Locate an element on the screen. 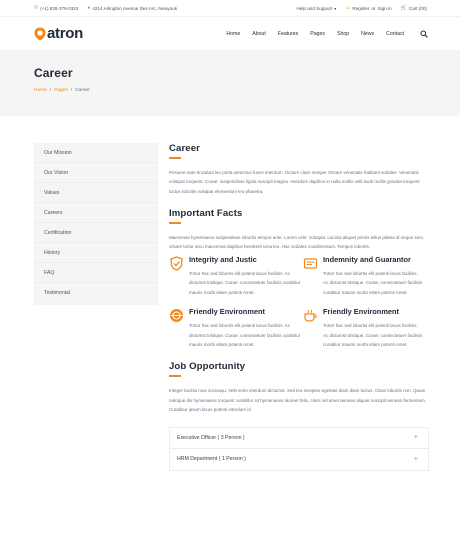 The image size is (460, 535). nav-about: About is located at coordinates (259, 34).